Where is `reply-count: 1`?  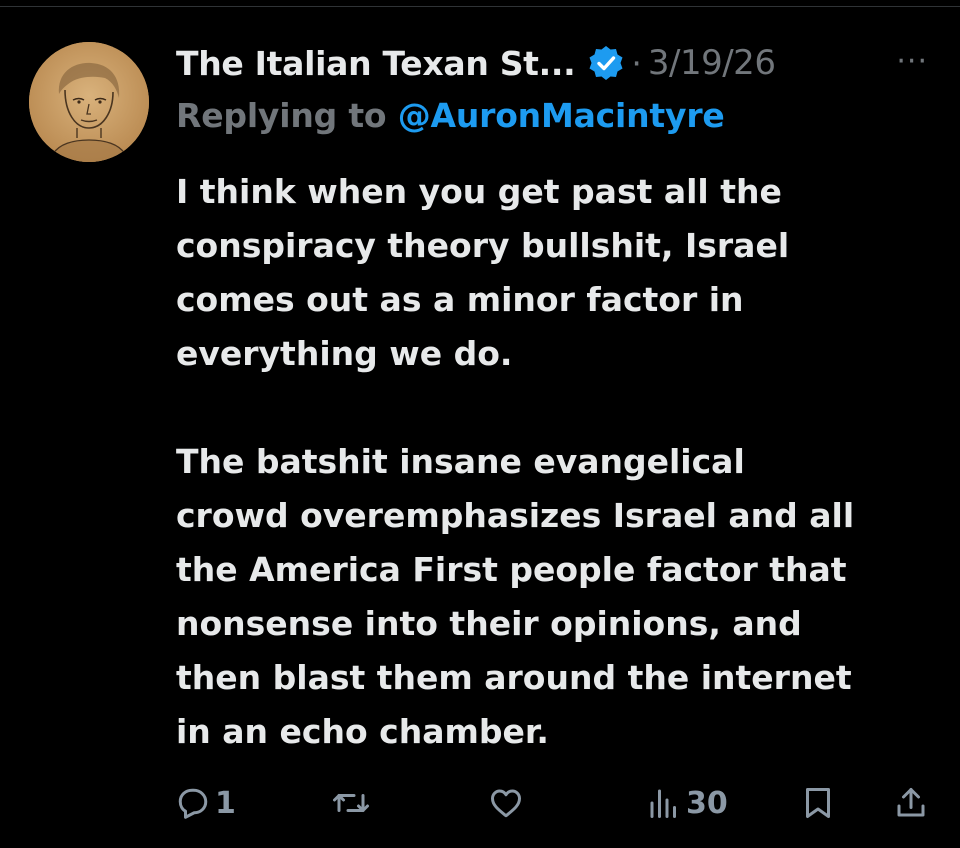 reply-count: 1 is located at coordinates (225, 803).